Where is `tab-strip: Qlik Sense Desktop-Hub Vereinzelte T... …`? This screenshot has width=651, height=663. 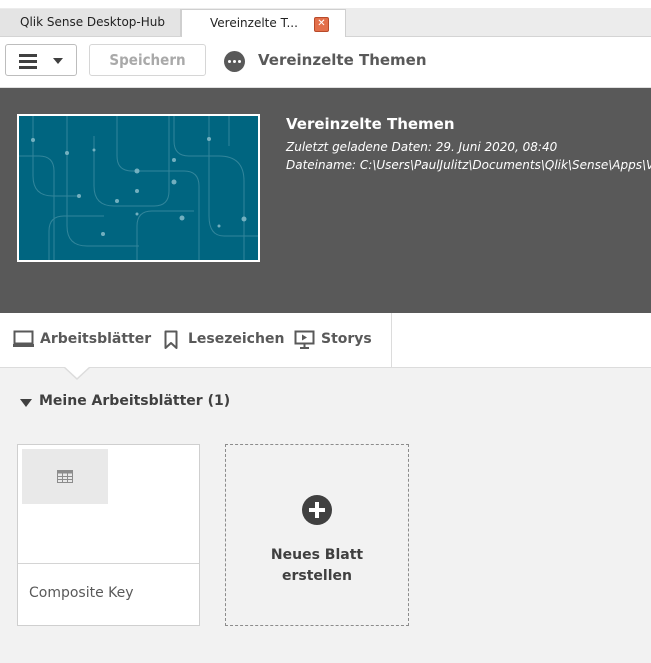
tab-strip: Qlik Sense Desktop-Hub Vereinzelte T... … is located at coordinates (325, 18).